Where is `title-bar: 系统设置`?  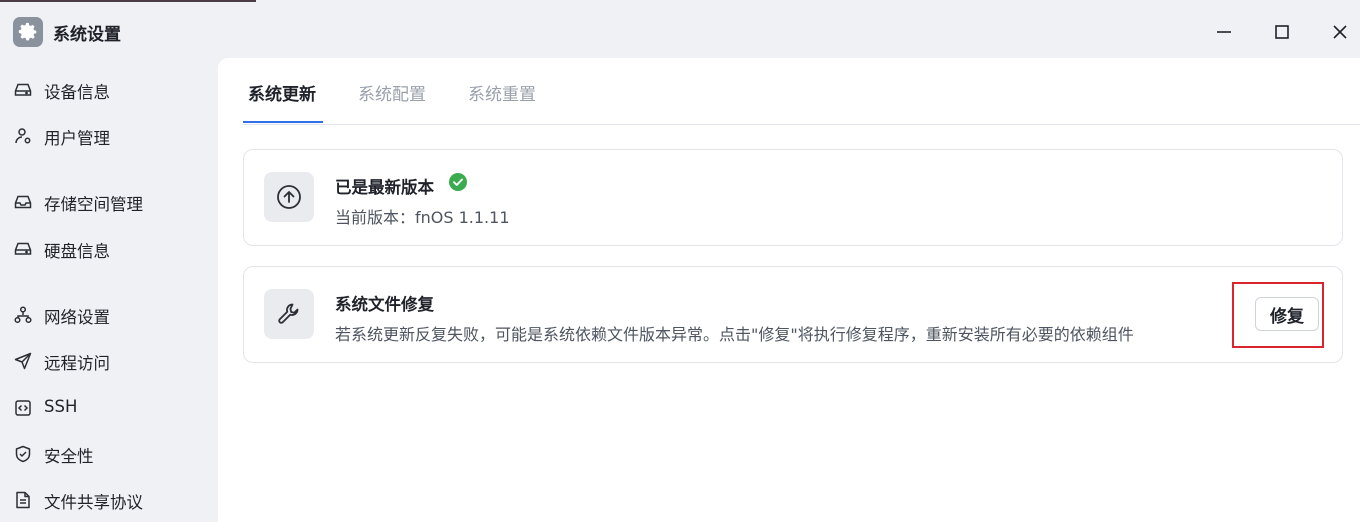
title-bar: 系统设置 is located at coordinates (680, 30).